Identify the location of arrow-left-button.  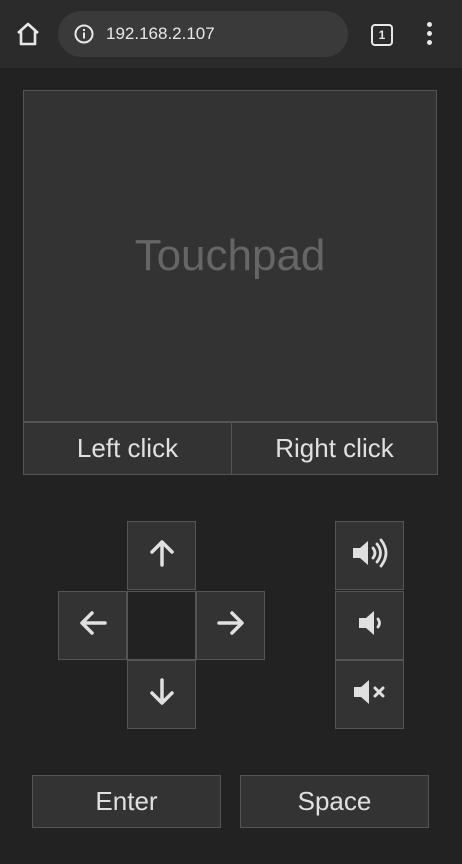
(92, 625).